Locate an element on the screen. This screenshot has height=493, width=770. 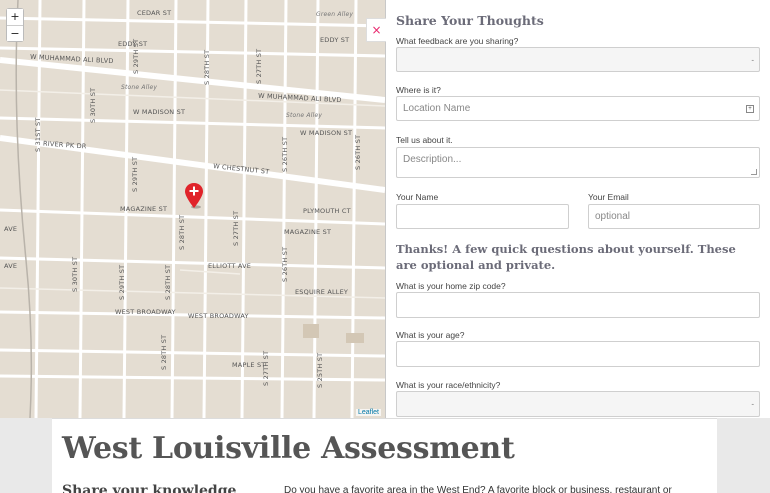
feedback-type-select: - is located at coordinates (578, 59).